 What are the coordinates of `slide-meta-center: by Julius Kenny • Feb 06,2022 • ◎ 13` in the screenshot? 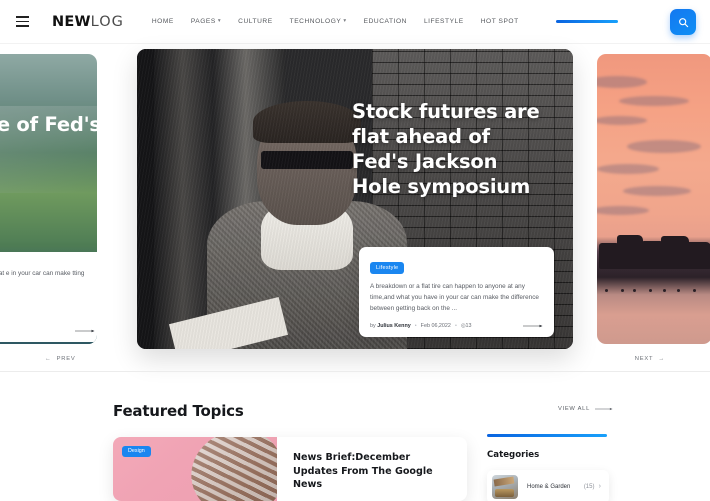 It's located at (456, 326).